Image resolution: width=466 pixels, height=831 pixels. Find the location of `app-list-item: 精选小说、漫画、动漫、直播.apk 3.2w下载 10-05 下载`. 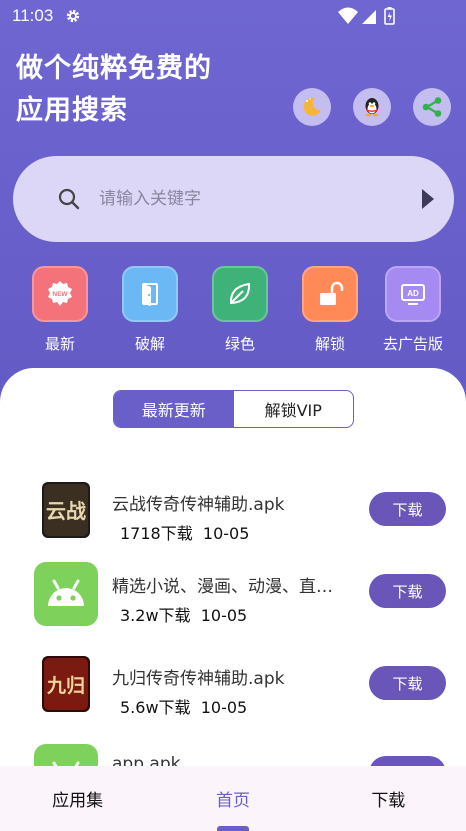

app-list-item: 精选小说、漫画、动漫、直播.apk 3.2w下载 10-05 下载 is located at coordinates (233, 602).